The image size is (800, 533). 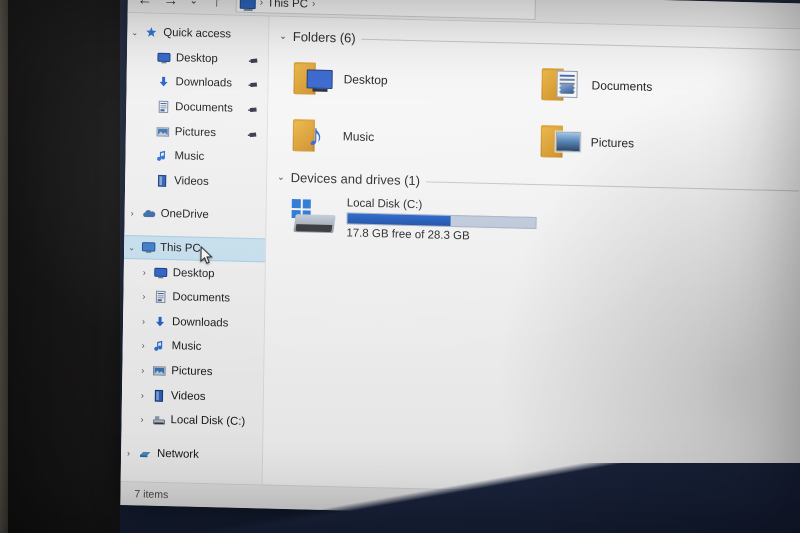 What do you see at coordinates (195, 157) in the screenshot?
I see `sidebar-item-music-qa: › Music` at bounding box center [195, 157].